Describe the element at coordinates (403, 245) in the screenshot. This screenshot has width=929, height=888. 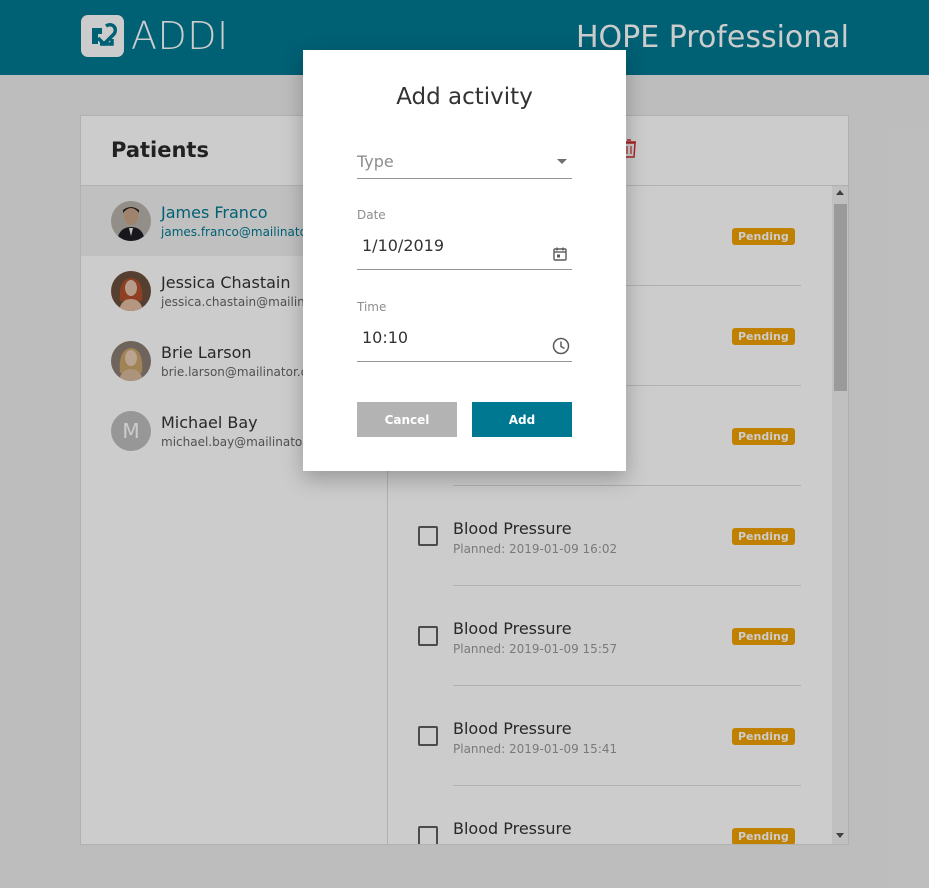
I see `date-value: 1/10/2019` at that location.